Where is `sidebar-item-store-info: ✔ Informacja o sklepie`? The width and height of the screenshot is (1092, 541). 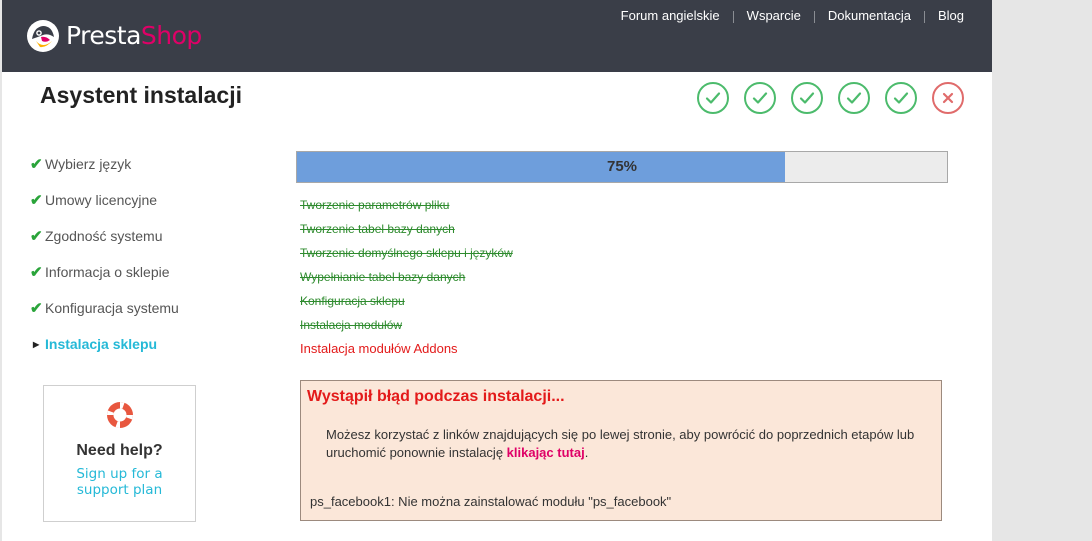 sidebar-item-store-info: ✔ Informacja o sklepie is located at coordinates (150, 272).